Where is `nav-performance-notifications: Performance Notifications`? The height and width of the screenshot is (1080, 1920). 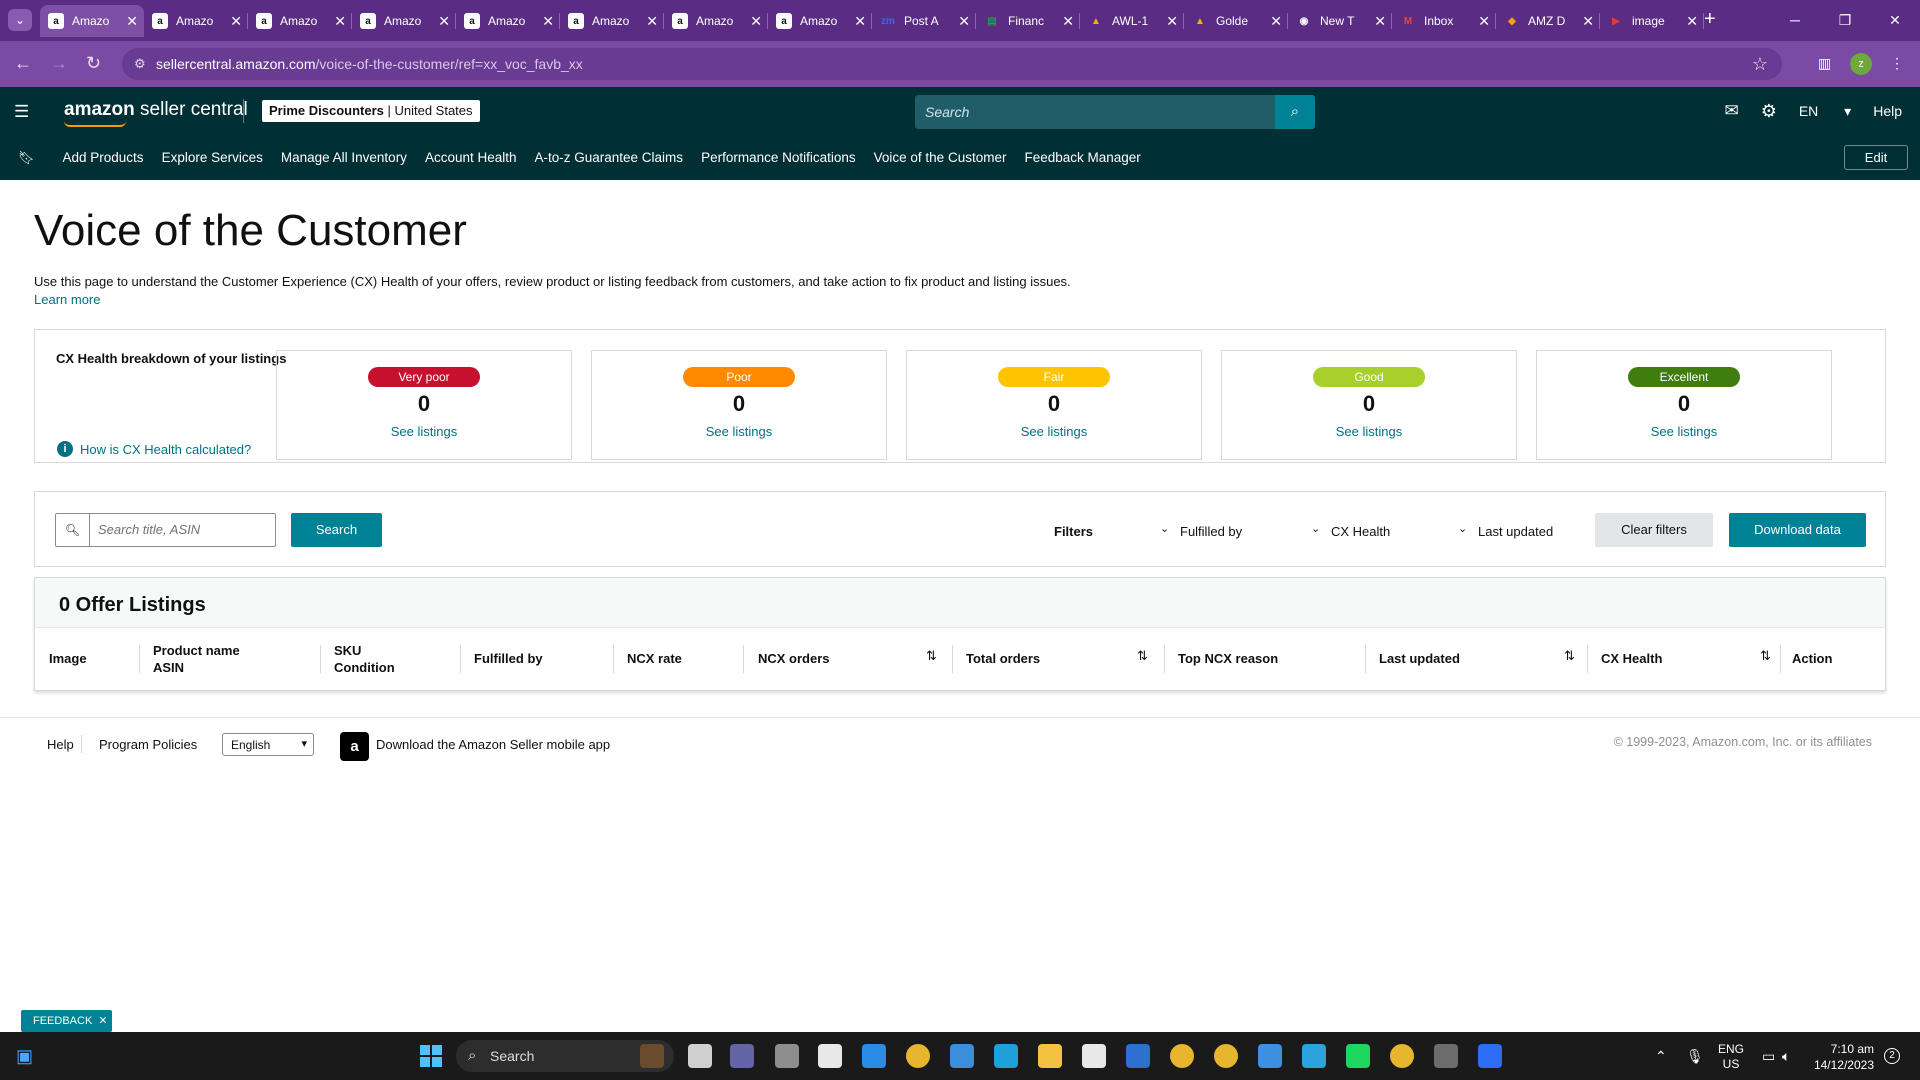 nav-performance-notifications: Performance Notifications is located at coordinates (778, 157).